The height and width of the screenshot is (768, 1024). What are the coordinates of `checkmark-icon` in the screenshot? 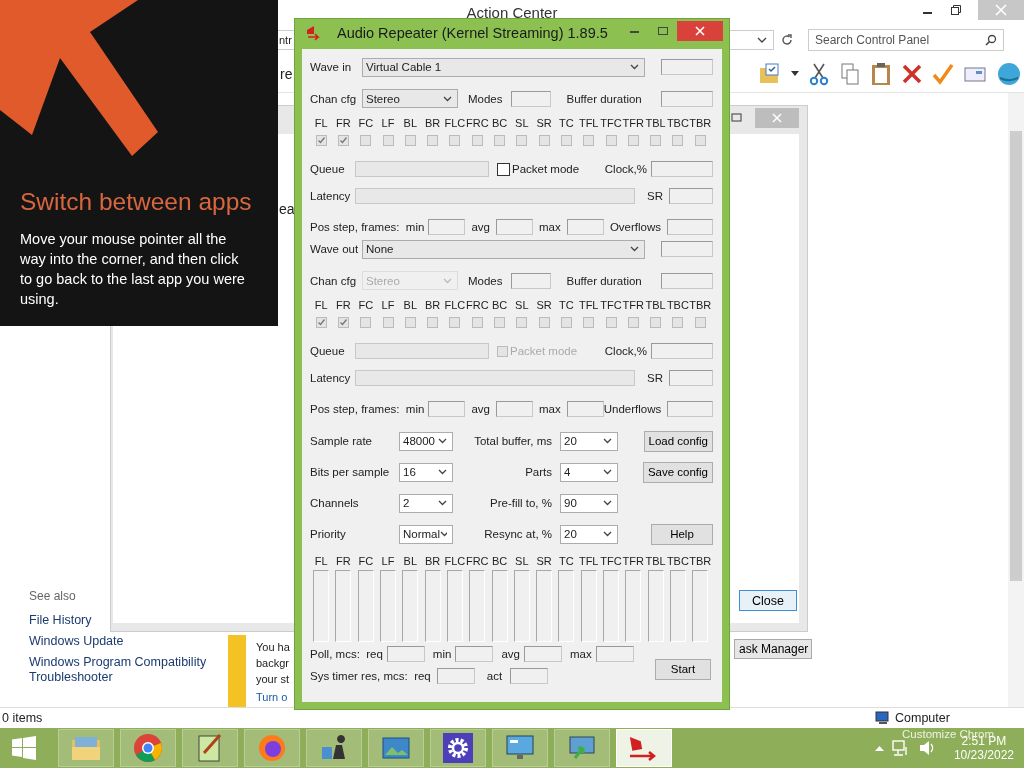 It's located at (943, 74).